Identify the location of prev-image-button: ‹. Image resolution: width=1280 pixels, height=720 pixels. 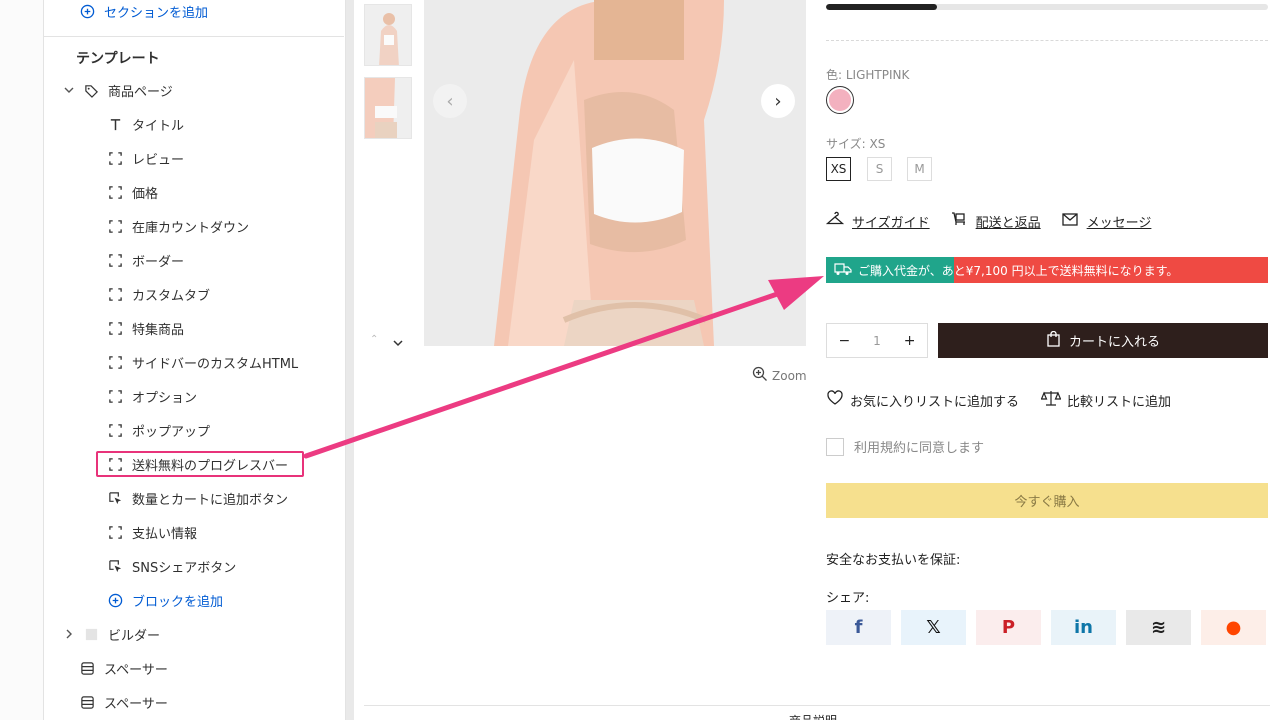
(450, 101).